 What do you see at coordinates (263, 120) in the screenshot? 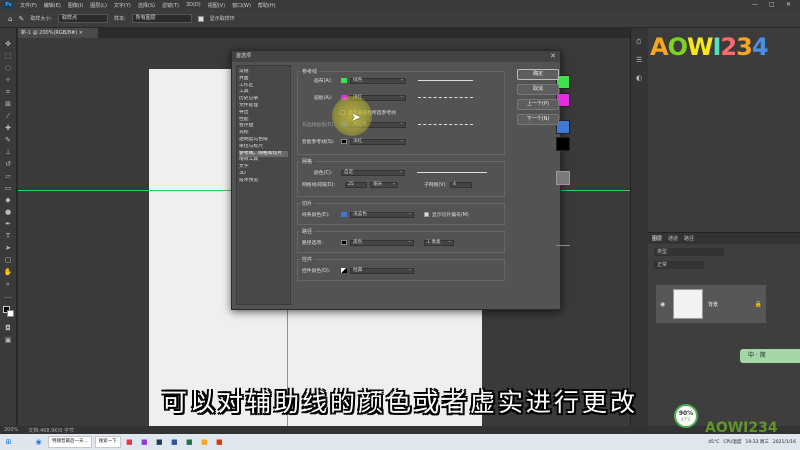
I see `category-performance: 性能` at bounding box center [263, 120].